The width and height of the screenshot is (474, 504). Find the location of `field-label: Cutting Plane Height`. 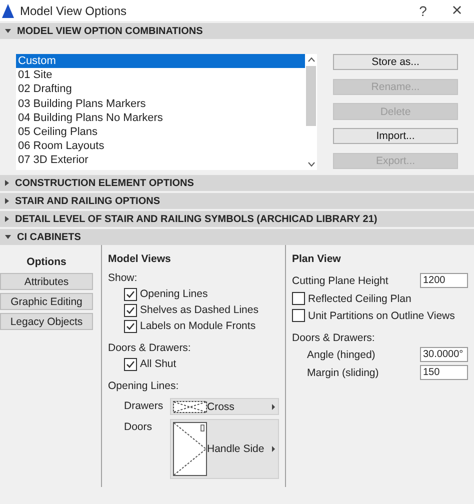

field-label: Cutting Plane Height is located at coordinates (340, 280).